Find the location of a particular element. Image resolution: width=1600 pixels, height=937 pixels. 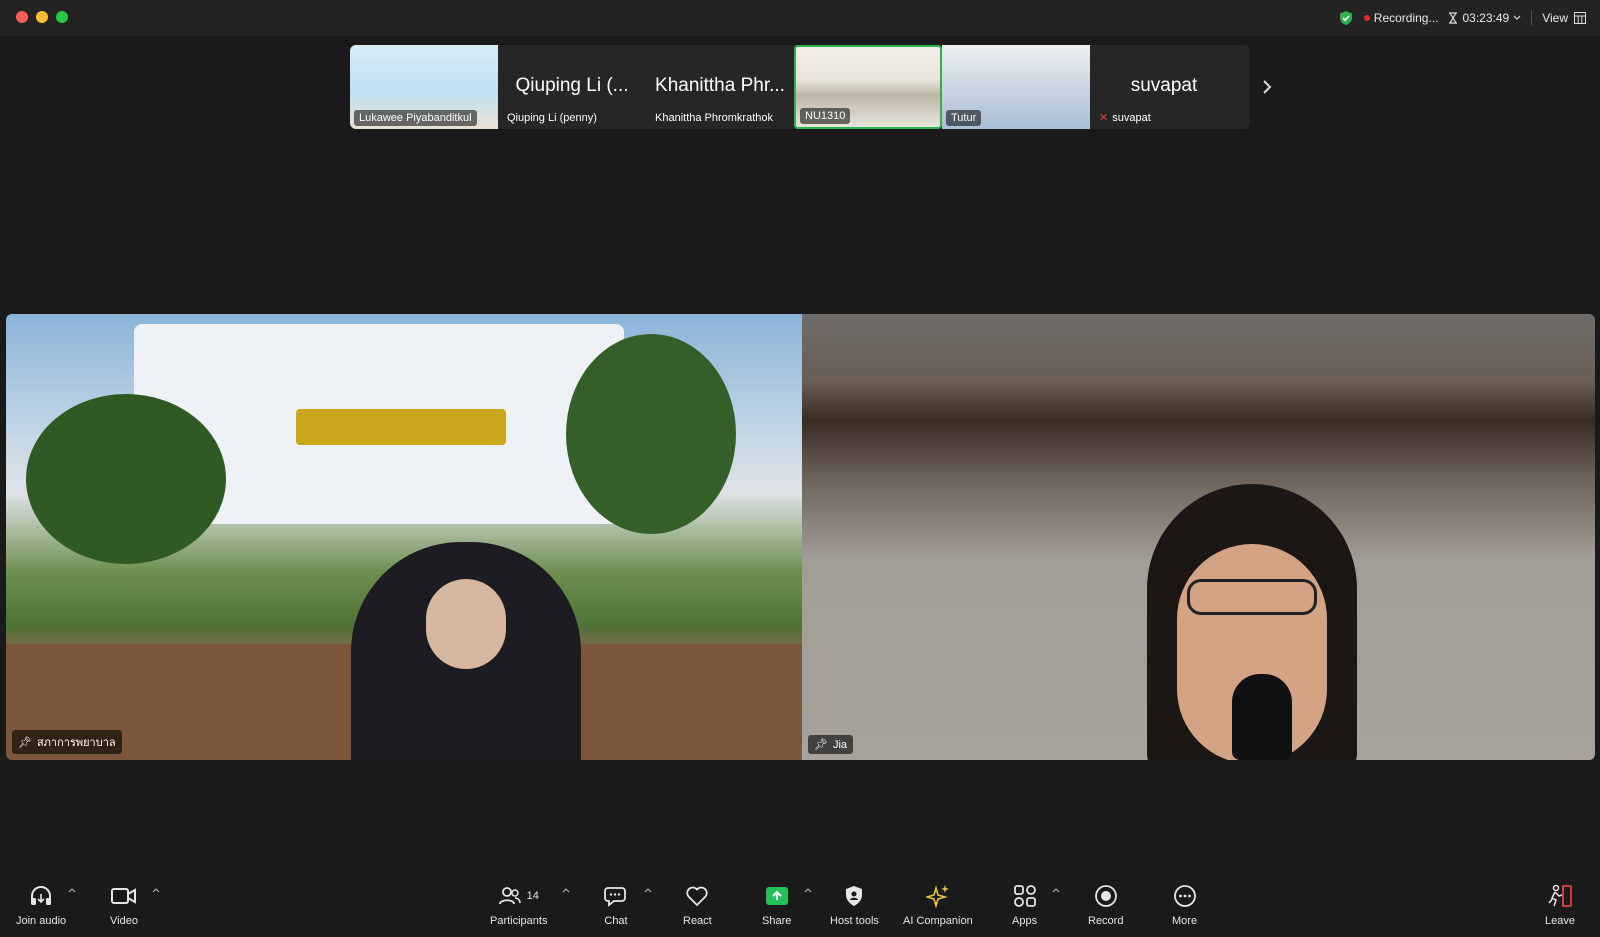

video-tile-label: 📌︎ สภาการพยาบาล is located at coordinates (67, 742).